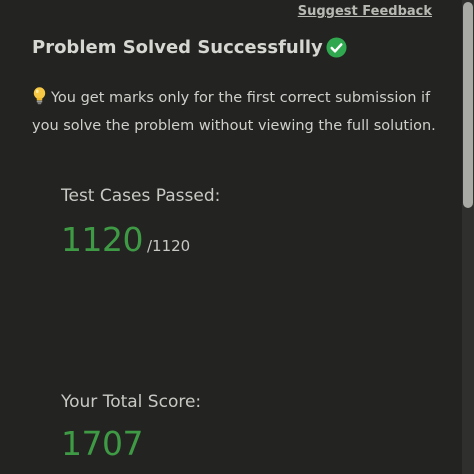  Describe the element at coordinates (177, 47) in the screenshot. I see `result-title: Problem Solved Successfully` at that location.